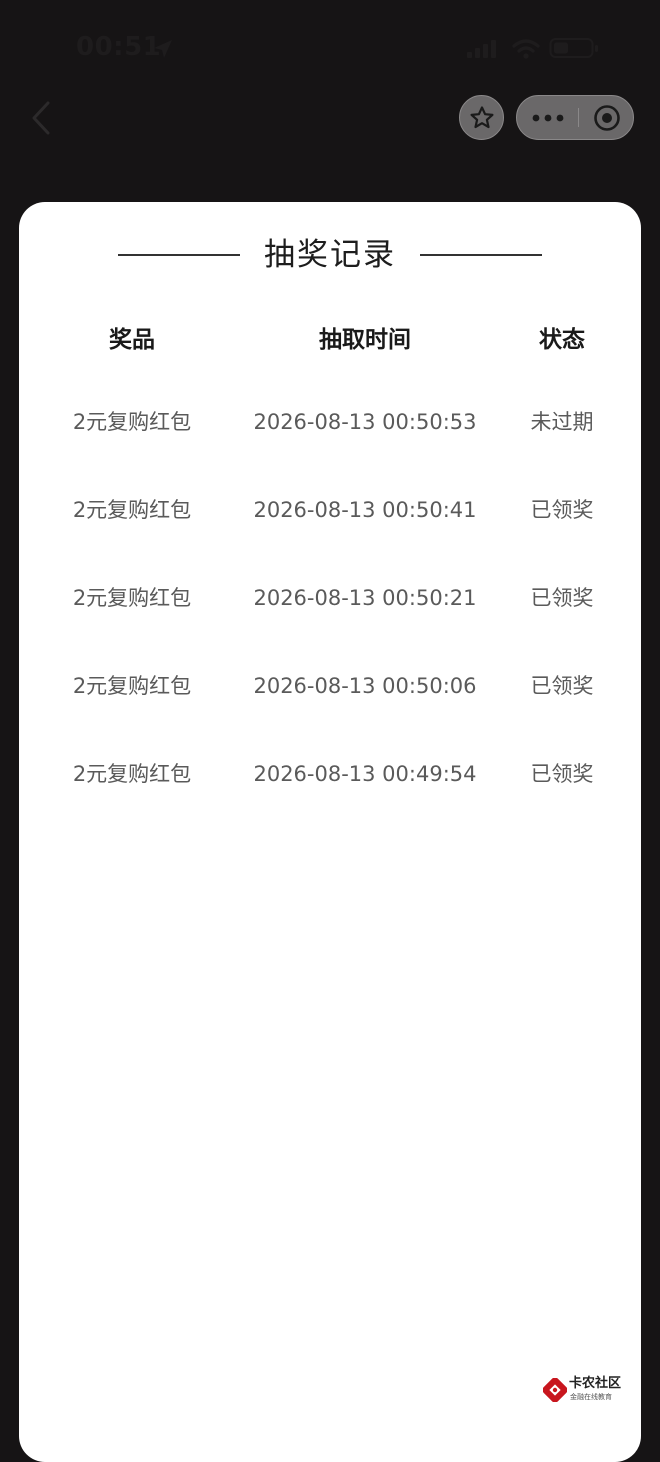  I want to click on target-close-icon, so click(606, 117).